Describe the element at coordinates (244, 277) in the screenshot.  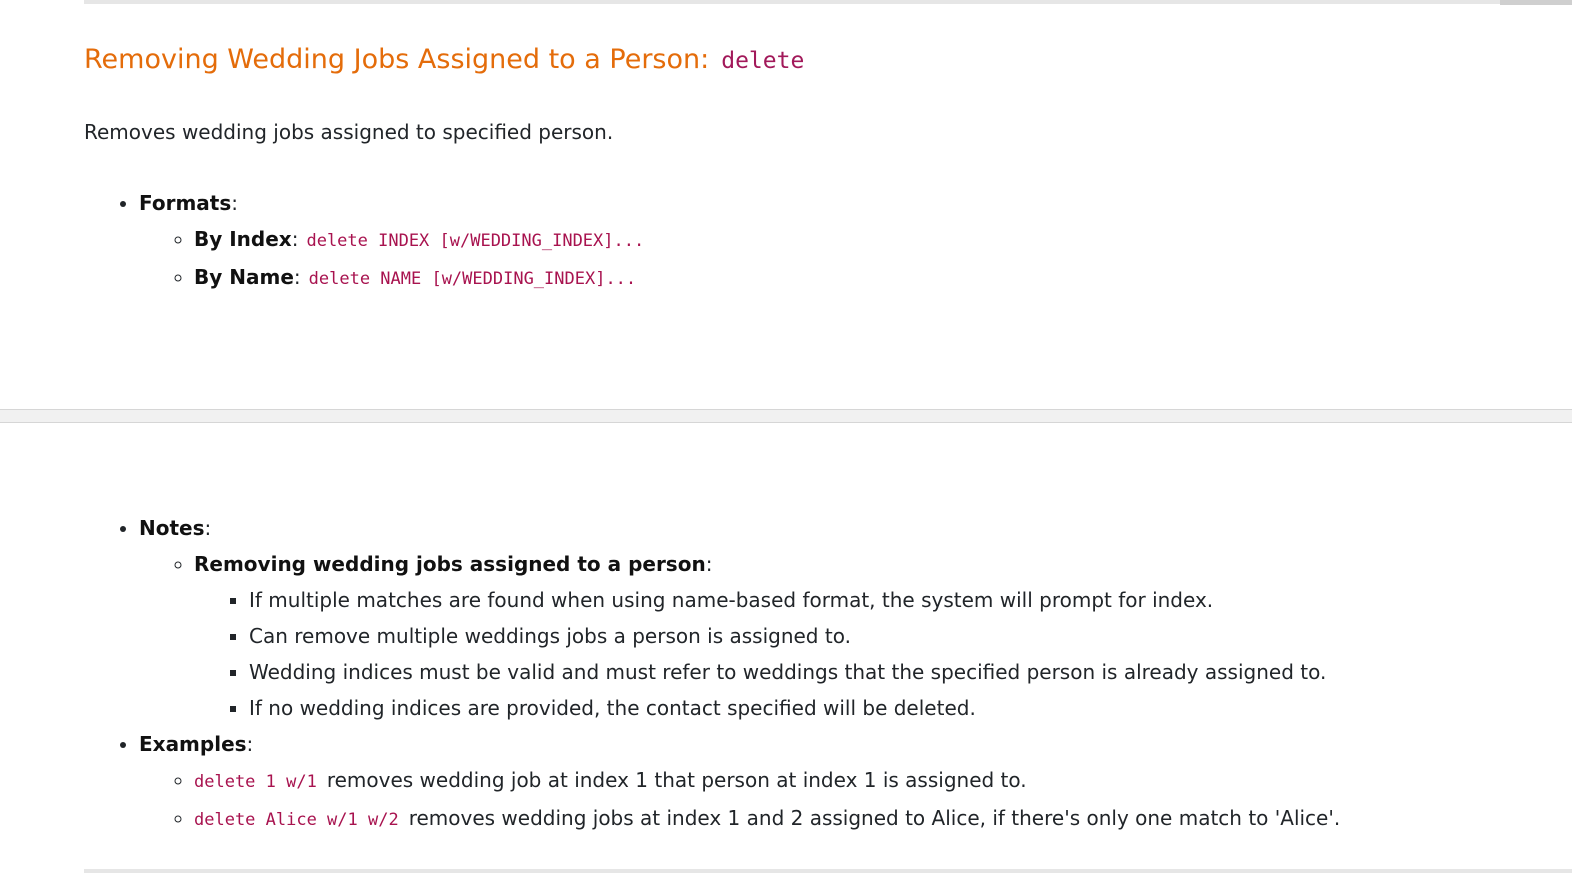
I see `format-by-name-label: By Name` at that location.